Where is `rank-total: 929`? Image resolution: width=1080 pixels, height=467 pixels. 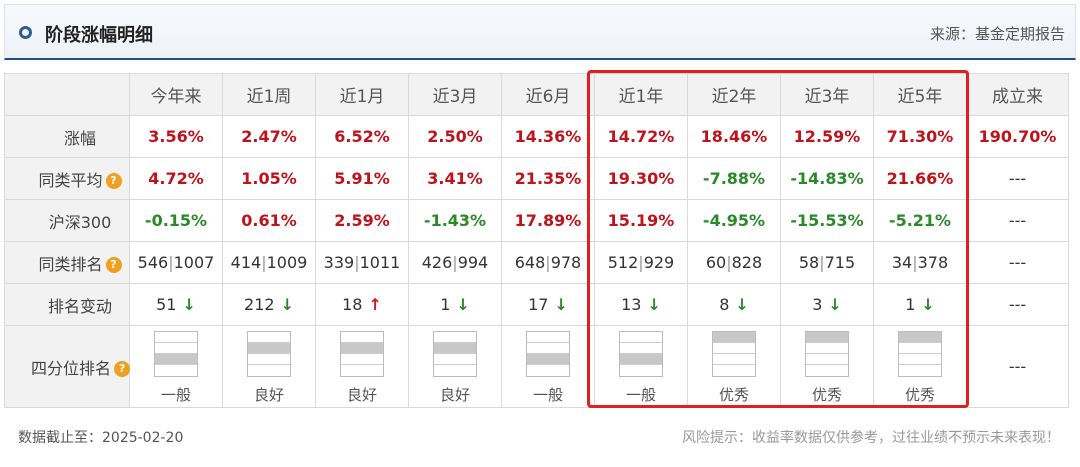
rank-total: 929 is located at coordinates (659, 262).